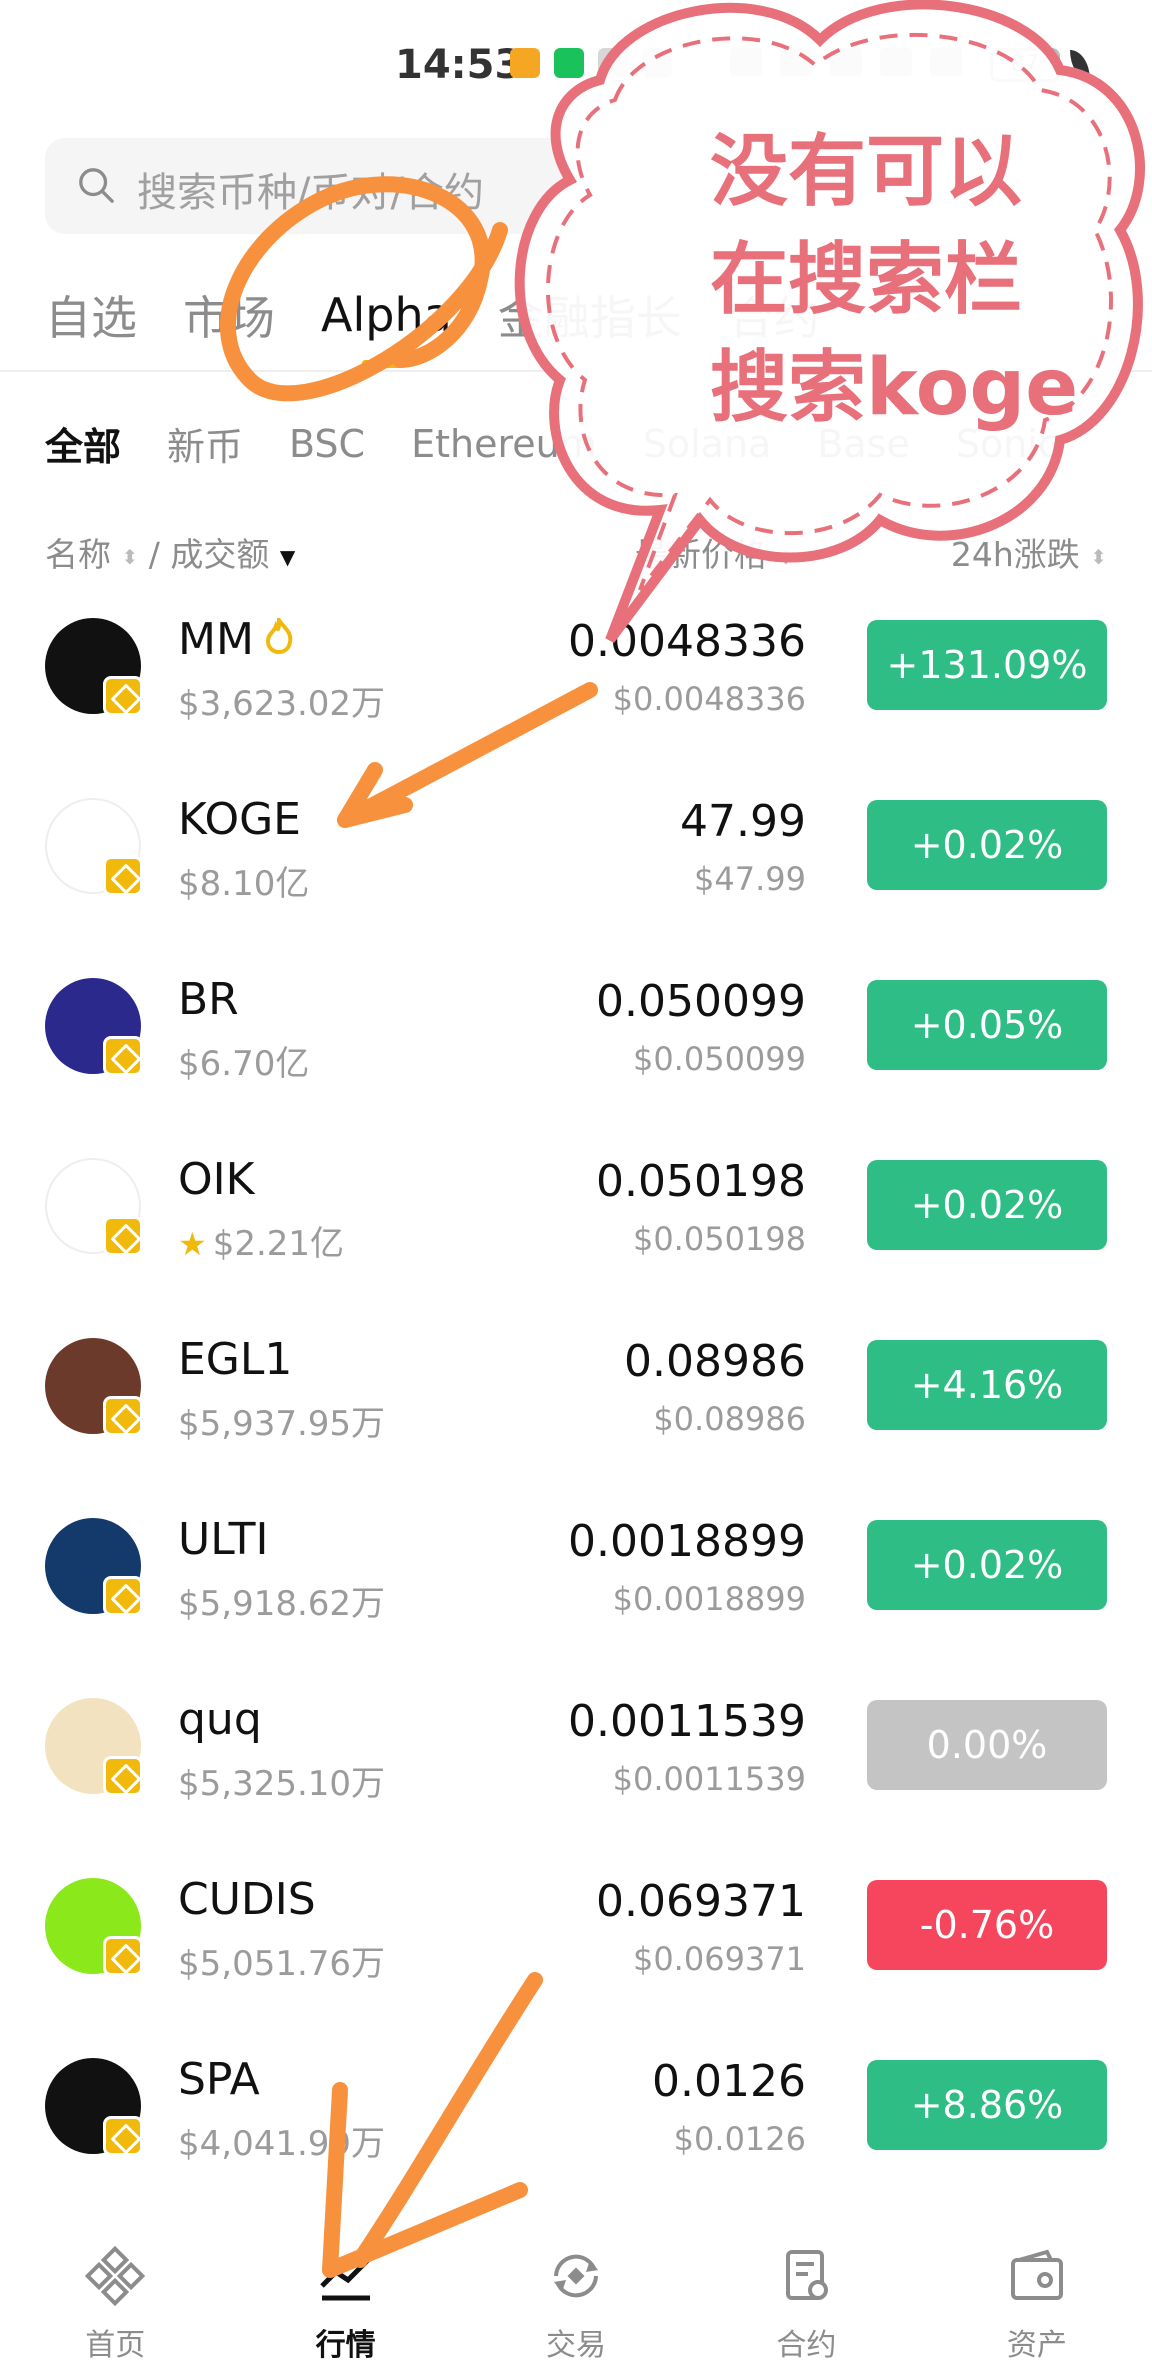 The height and width of the screenshot is (2376, 1152). What do you see at coordinates (806, 2345) in the screenshot?
I see `nav-futures-label: 合约` at bounding box center [806, 2345].